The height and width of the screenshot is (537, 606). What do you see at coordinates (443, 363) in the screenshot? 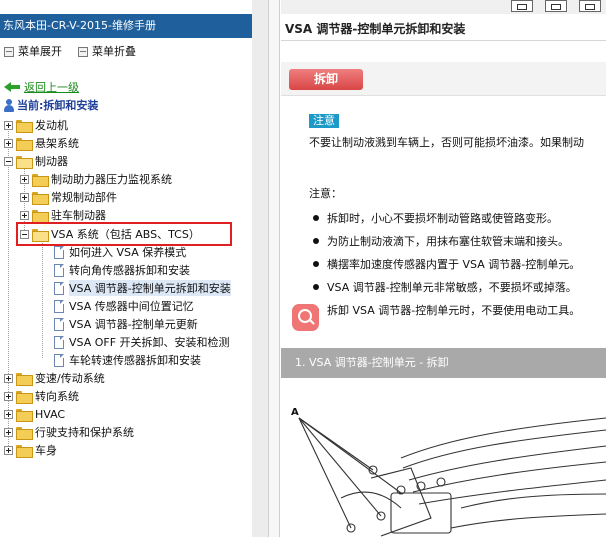
I see `section-header: 1. VSA 调节器-控制单元 - 拆卸` at bounding box center [443, 363].